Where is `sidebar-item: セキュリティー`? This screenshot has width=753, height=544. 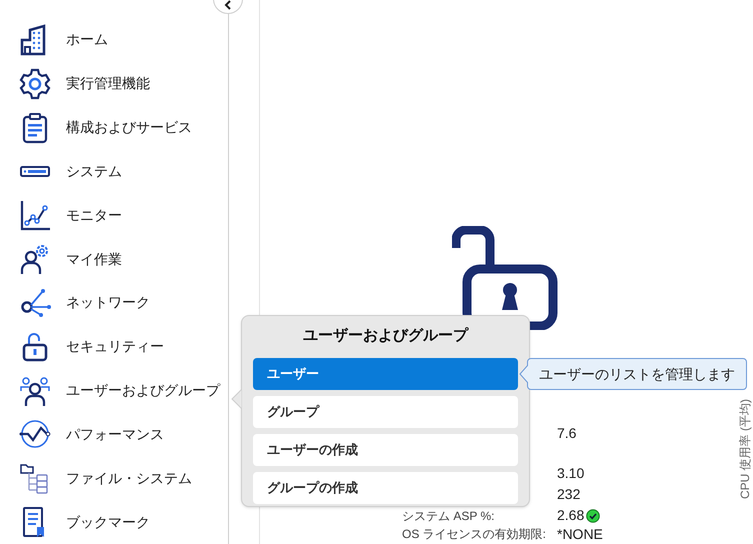
sidebar-item: セキュリティー is located at coordinates (114, 346).